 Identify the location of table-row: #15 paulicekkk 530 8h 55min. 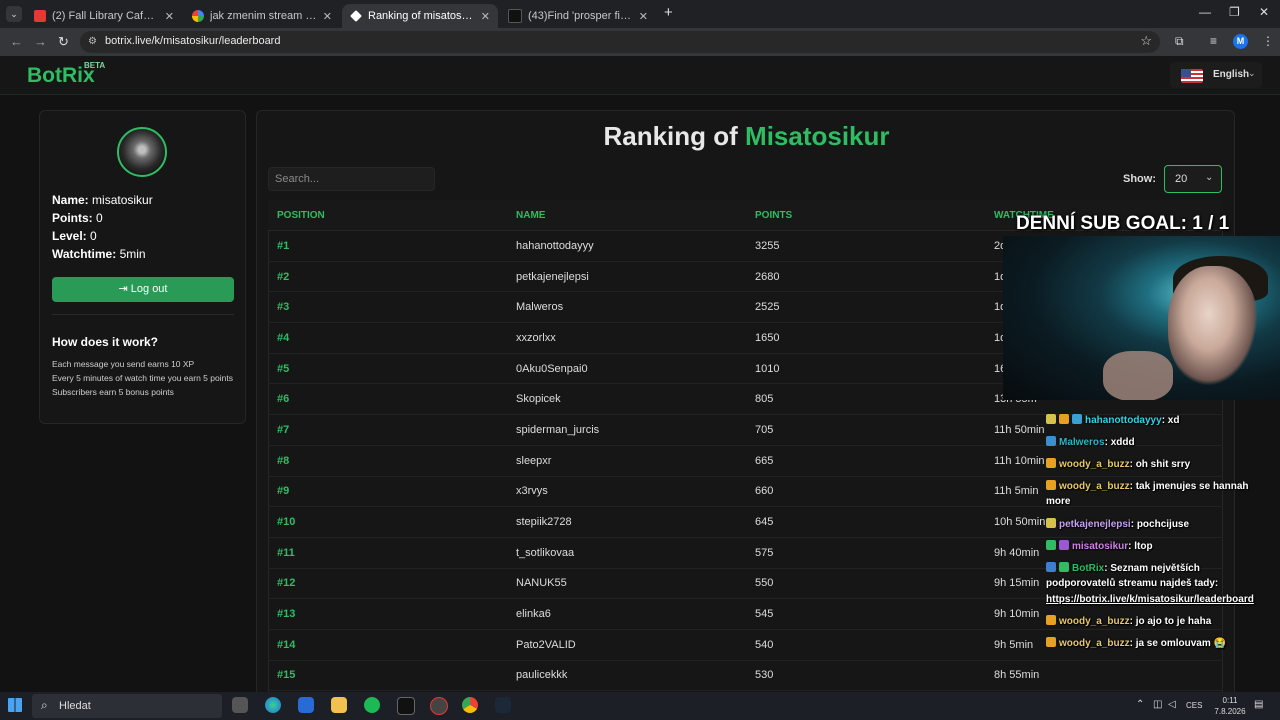
(745, 676).